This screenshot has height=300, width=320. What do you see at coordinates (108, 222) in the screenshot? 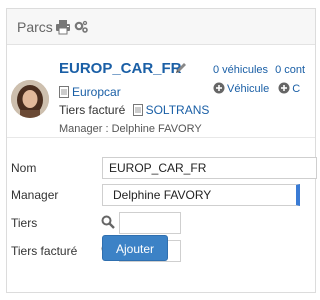
I see `search-icon` at bounding box center [108, 222].